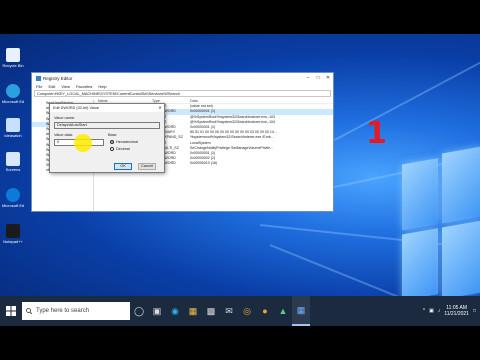 The image size is (480, 360). What do you see at coordinates (51, 86) in the screenshot?
I see `menu-edit: Edit` at bounding box center [51, 86].